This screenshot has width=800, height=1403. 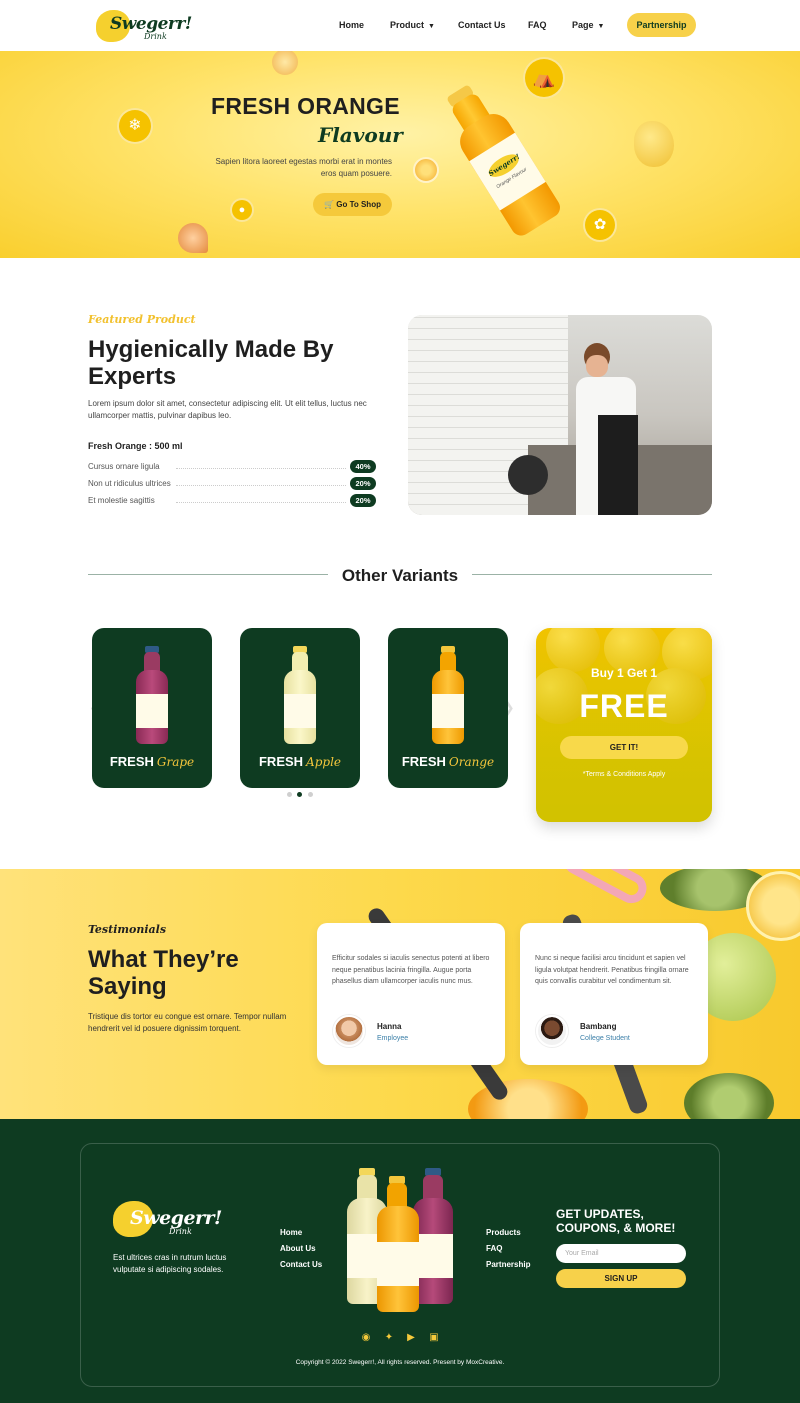 What do you see at coordinates (621, 1253) in the screenshot?
I see `email-field: Your Email` at bounding box center [621, 1253].